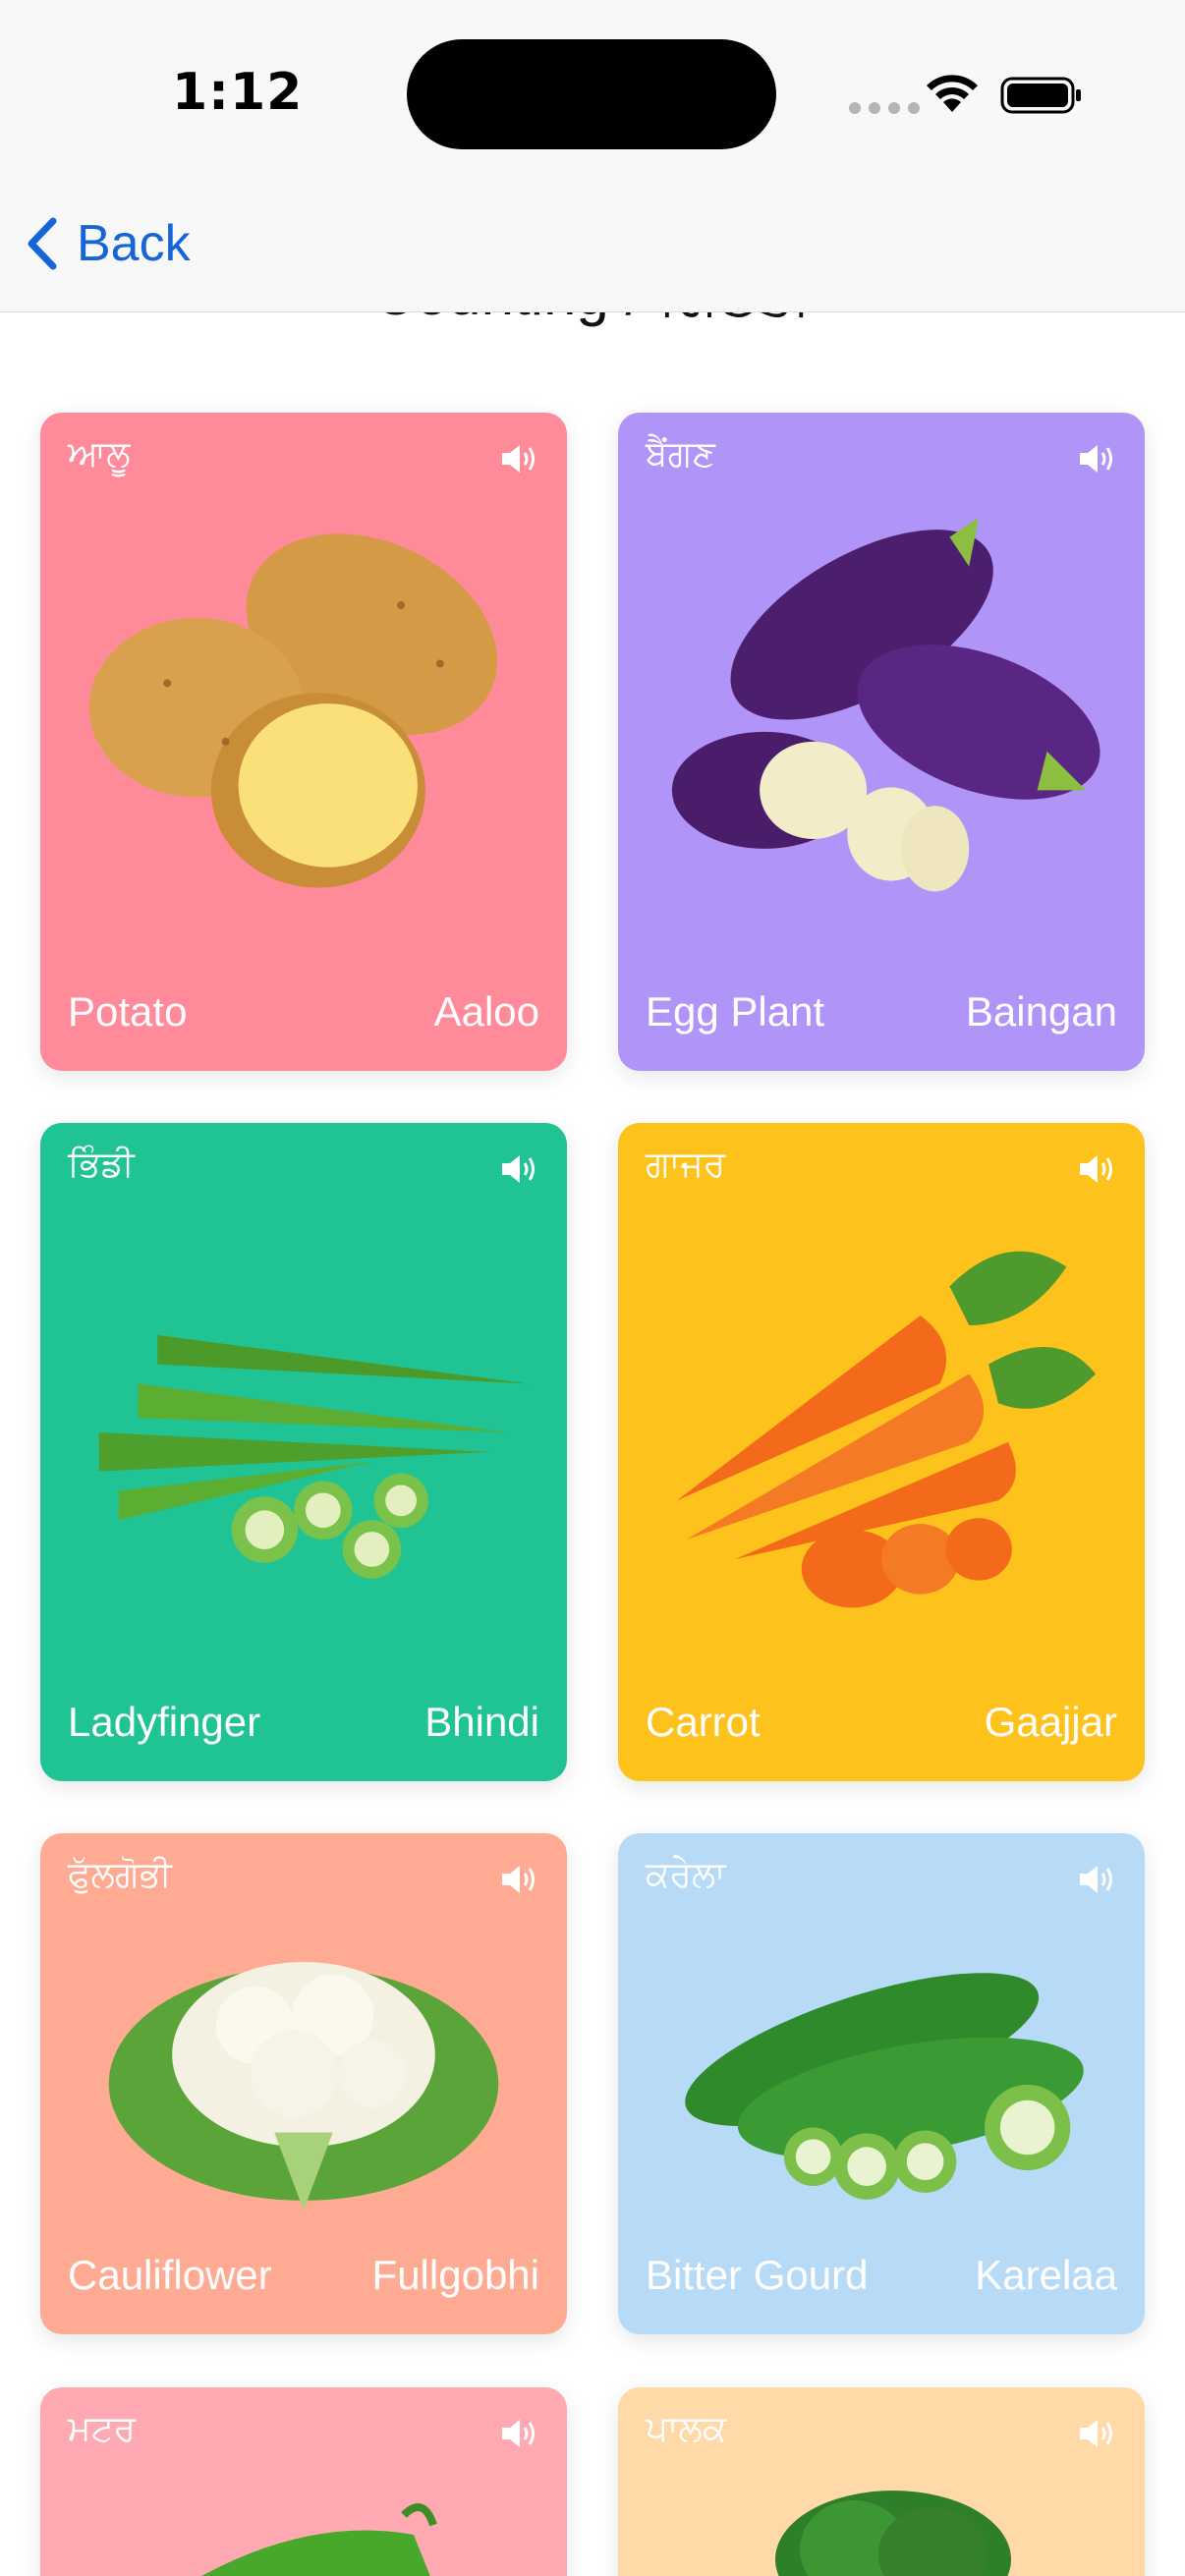  What do you see at coordinates (455, 2275) in the screenshot?
I see `card-transliteration-label: Fullgobhi` at bounding box center [455, 2275].